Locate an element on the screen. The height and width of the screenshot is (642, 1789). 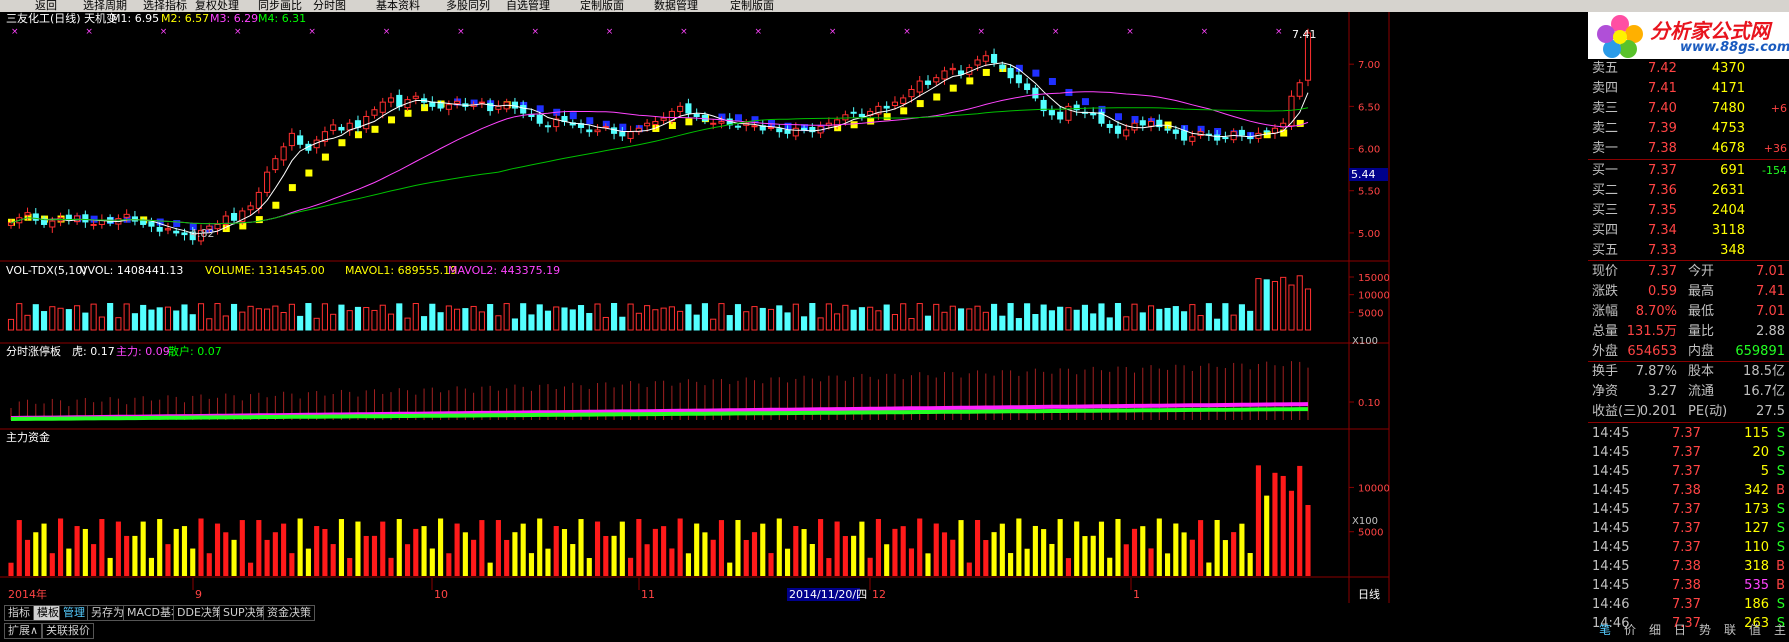
tick-volume: 127 is located at coordinates (1756, 528).